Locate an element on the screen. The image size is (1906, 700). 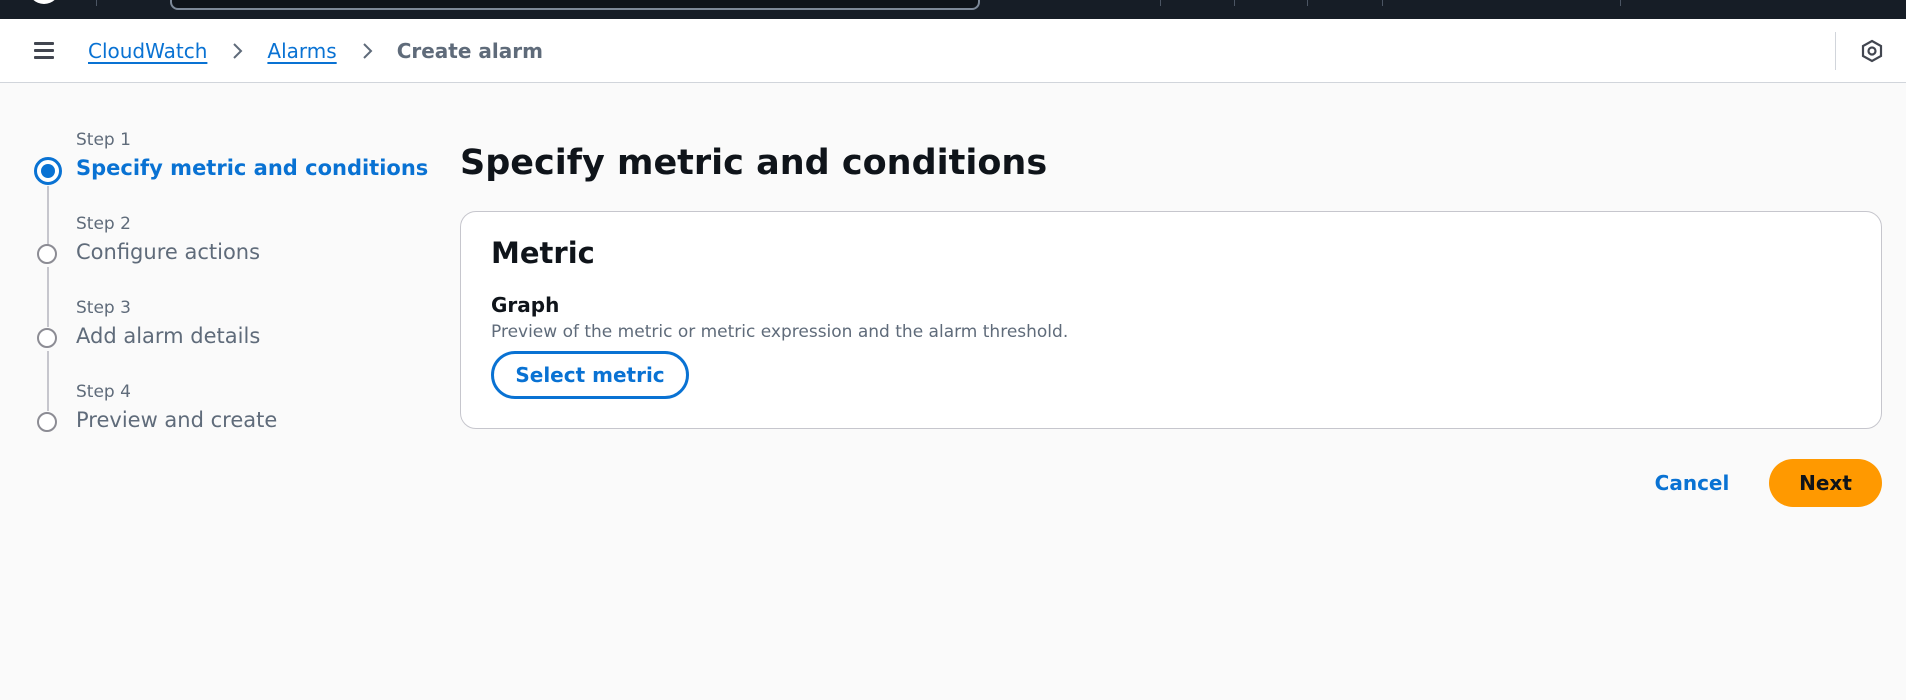
step-title: Preview and create is located at coordinates (177, 420).